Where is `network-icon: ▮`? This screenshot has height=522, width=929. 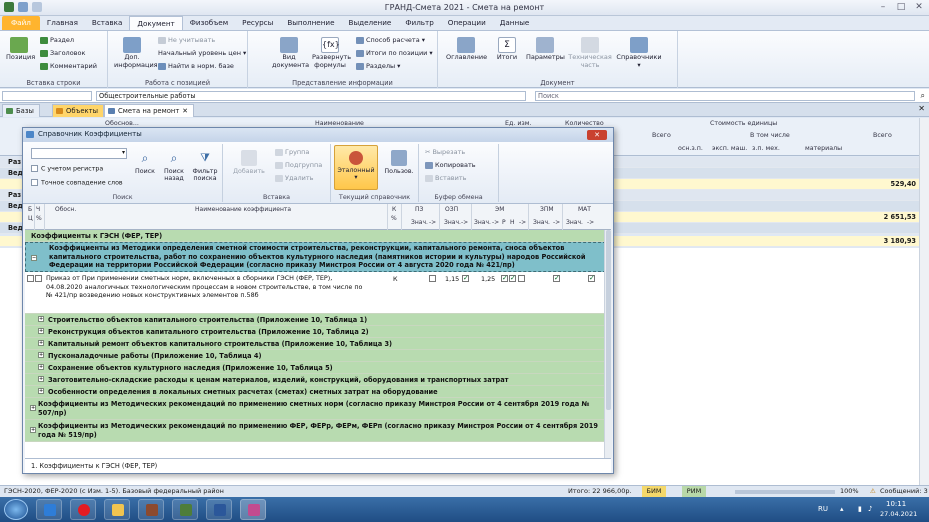 network-icon: ▮ is located at coordinates (860, 509).